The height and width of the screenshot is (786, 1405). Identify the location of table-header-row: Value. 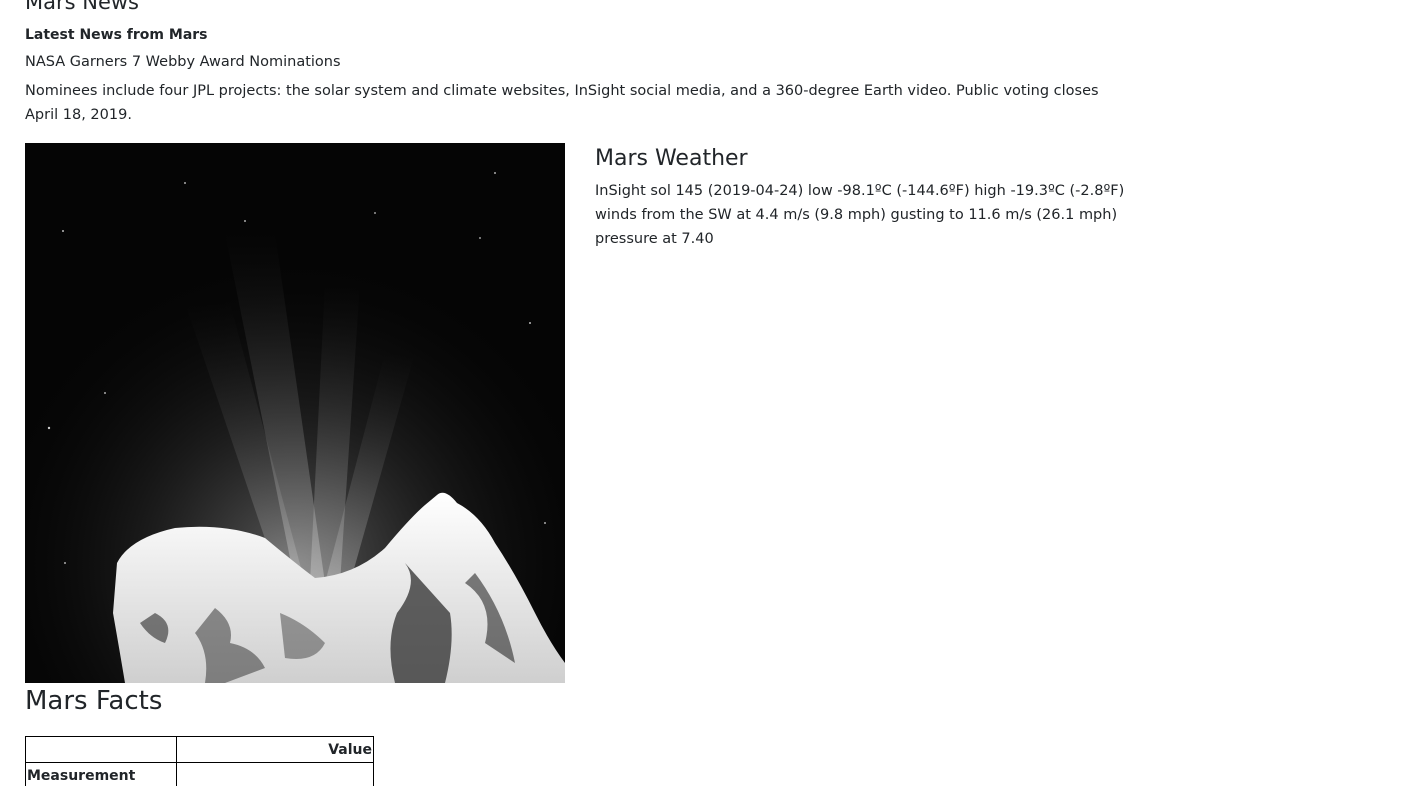
(199, 749).